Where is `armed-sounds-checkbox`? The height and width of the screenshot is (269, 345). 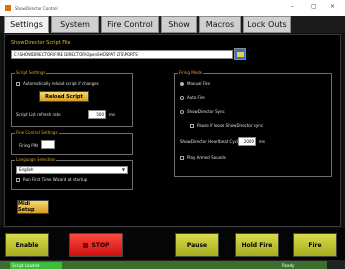
armed-sounds-checkbox is located at coordinates (182, 158).